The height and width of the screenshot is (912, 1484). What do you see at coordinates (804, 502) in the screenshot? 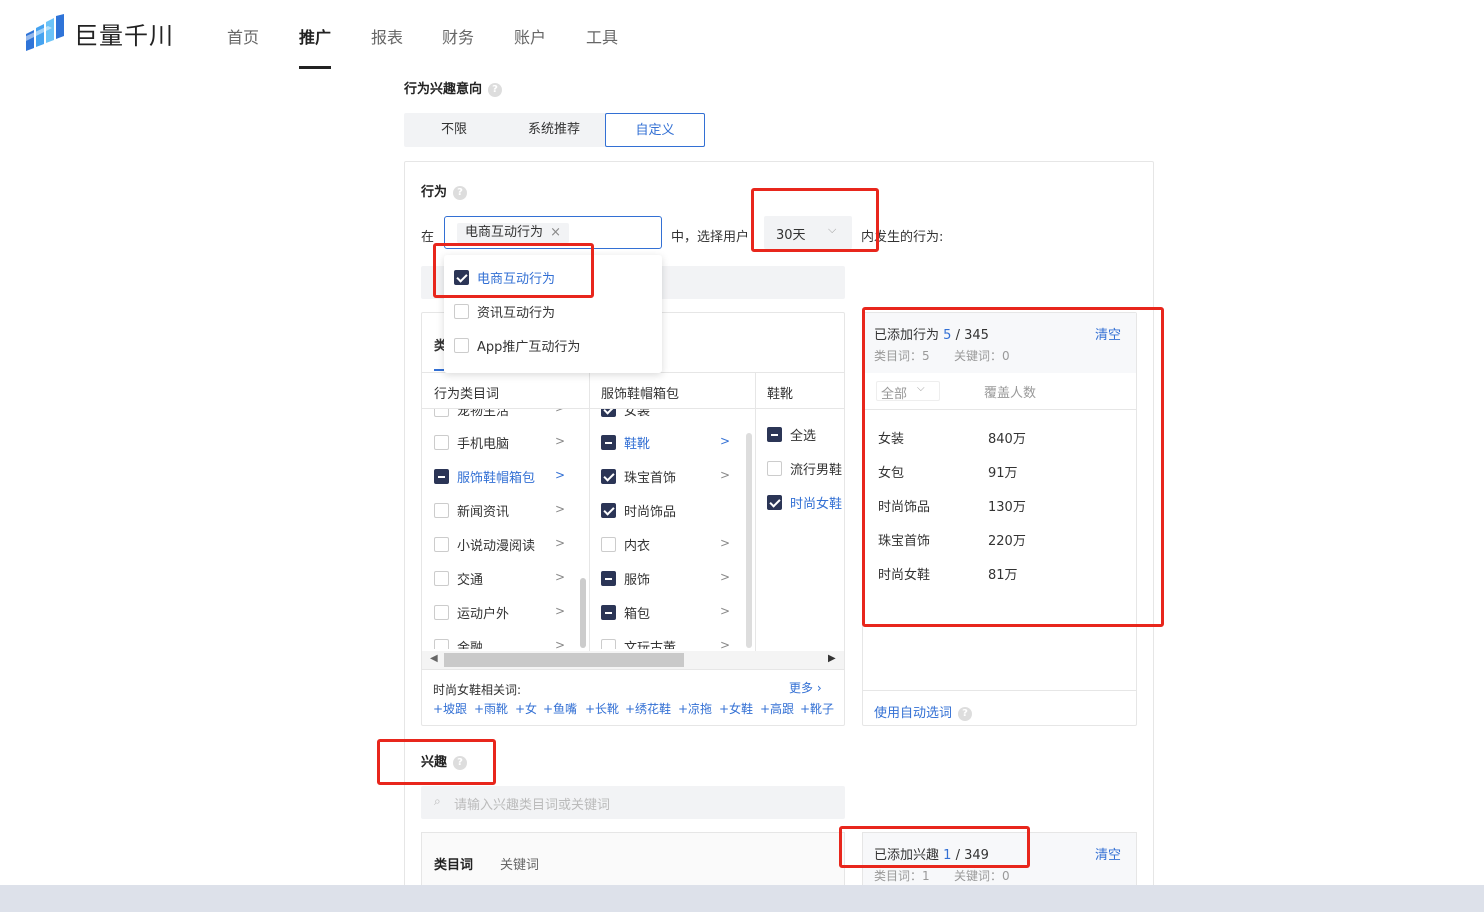
I see `list-item: 时尚女鞋` at bounding box center [804, 502].